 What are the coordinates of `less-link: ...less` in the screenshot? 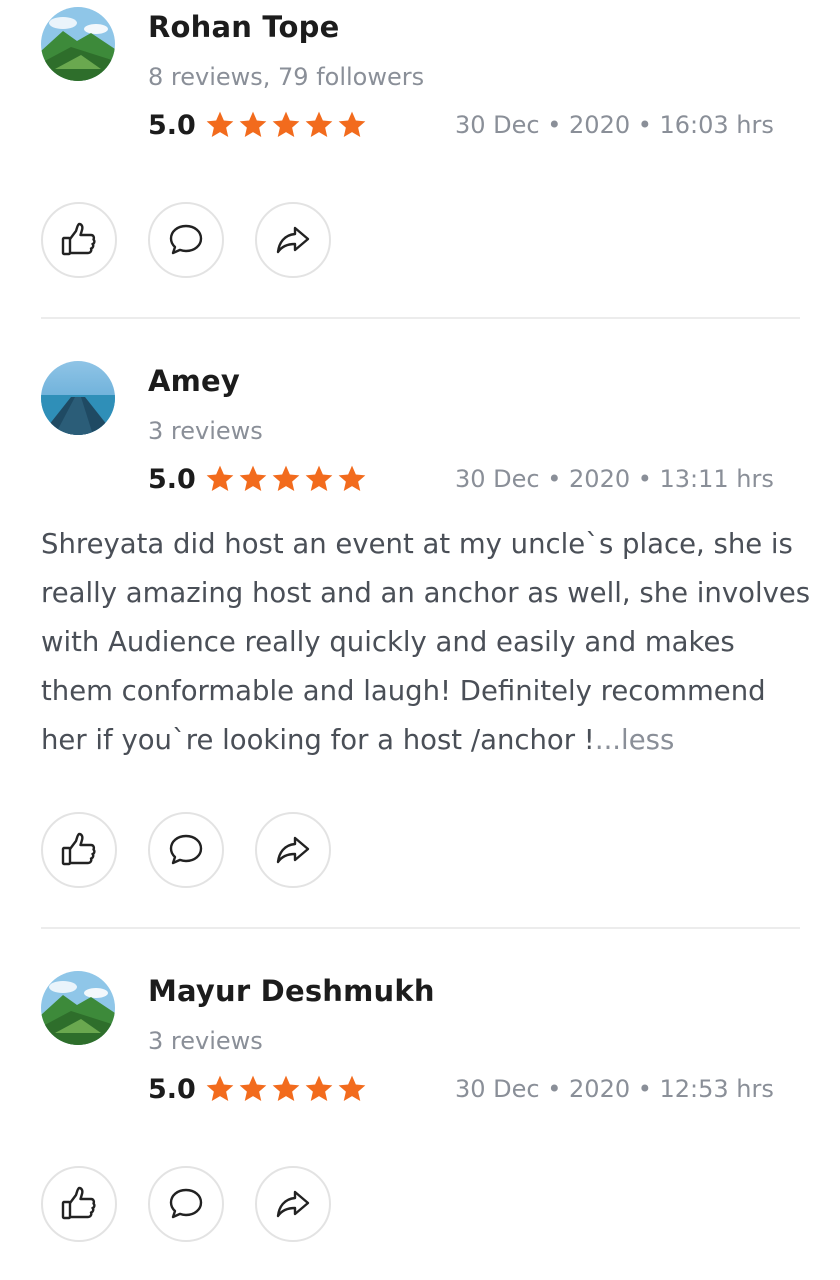 It's located at (634, 740).